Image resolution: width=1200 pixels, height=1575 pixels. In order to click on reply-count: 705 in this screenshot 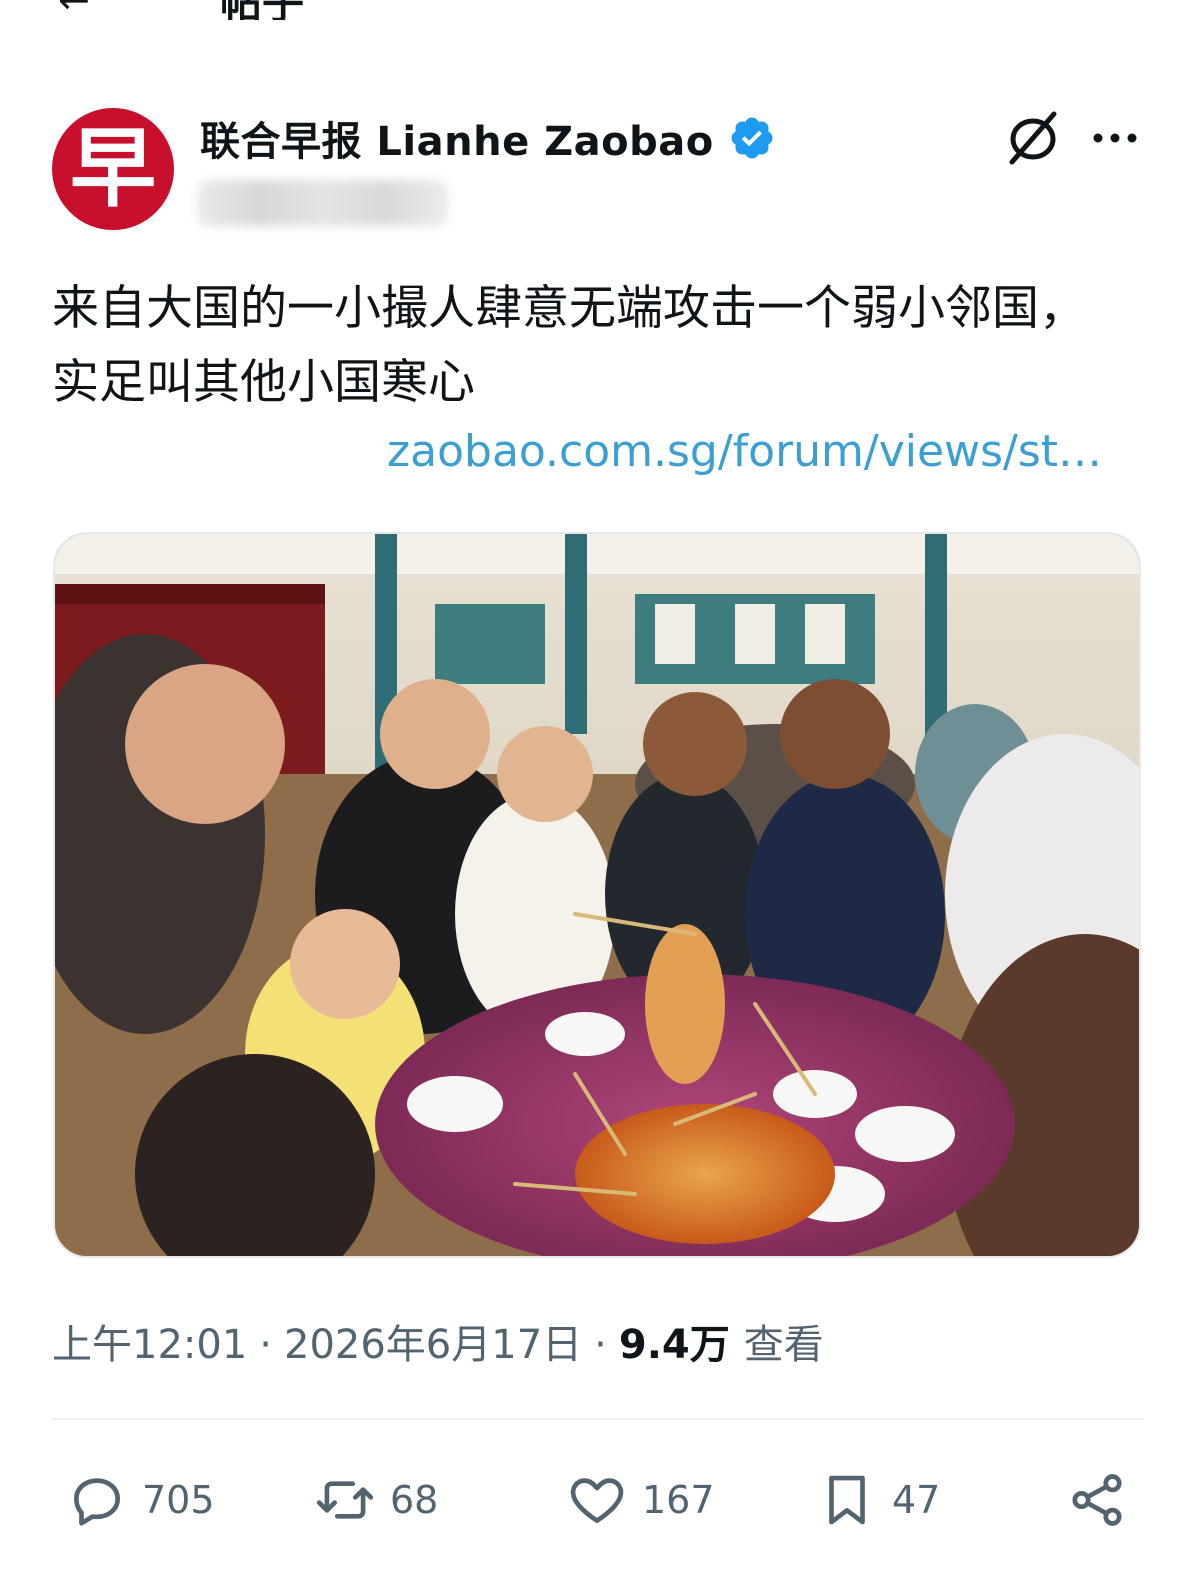, I will do `click(178, 1500)`.